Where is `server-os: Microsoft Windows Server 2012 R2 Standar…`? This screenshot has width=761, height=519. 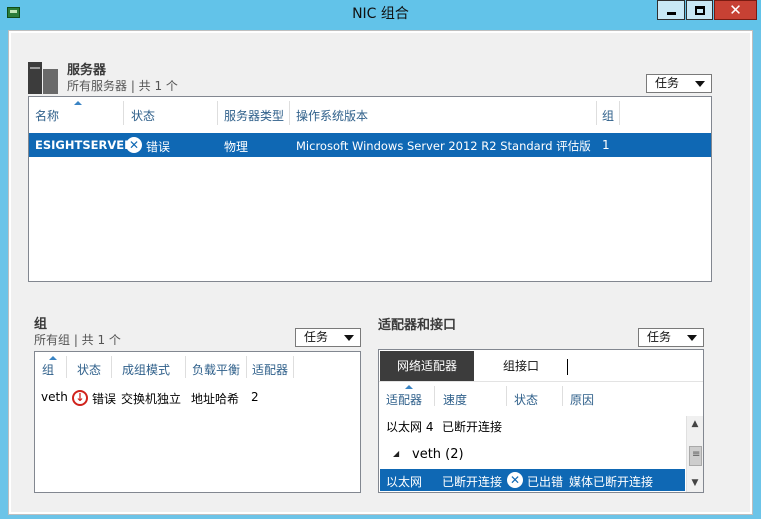 server-os: Microsoft Windows Server 2012 R2 Standar… is located at coordinates (443, 146).